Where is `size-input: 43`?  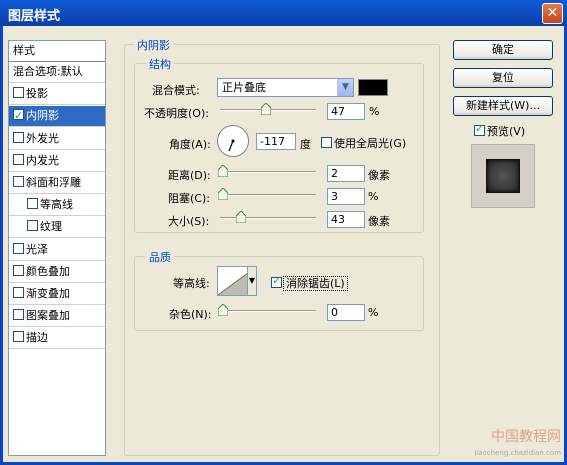 size-input: 43 is located at coordinates (346, 219).